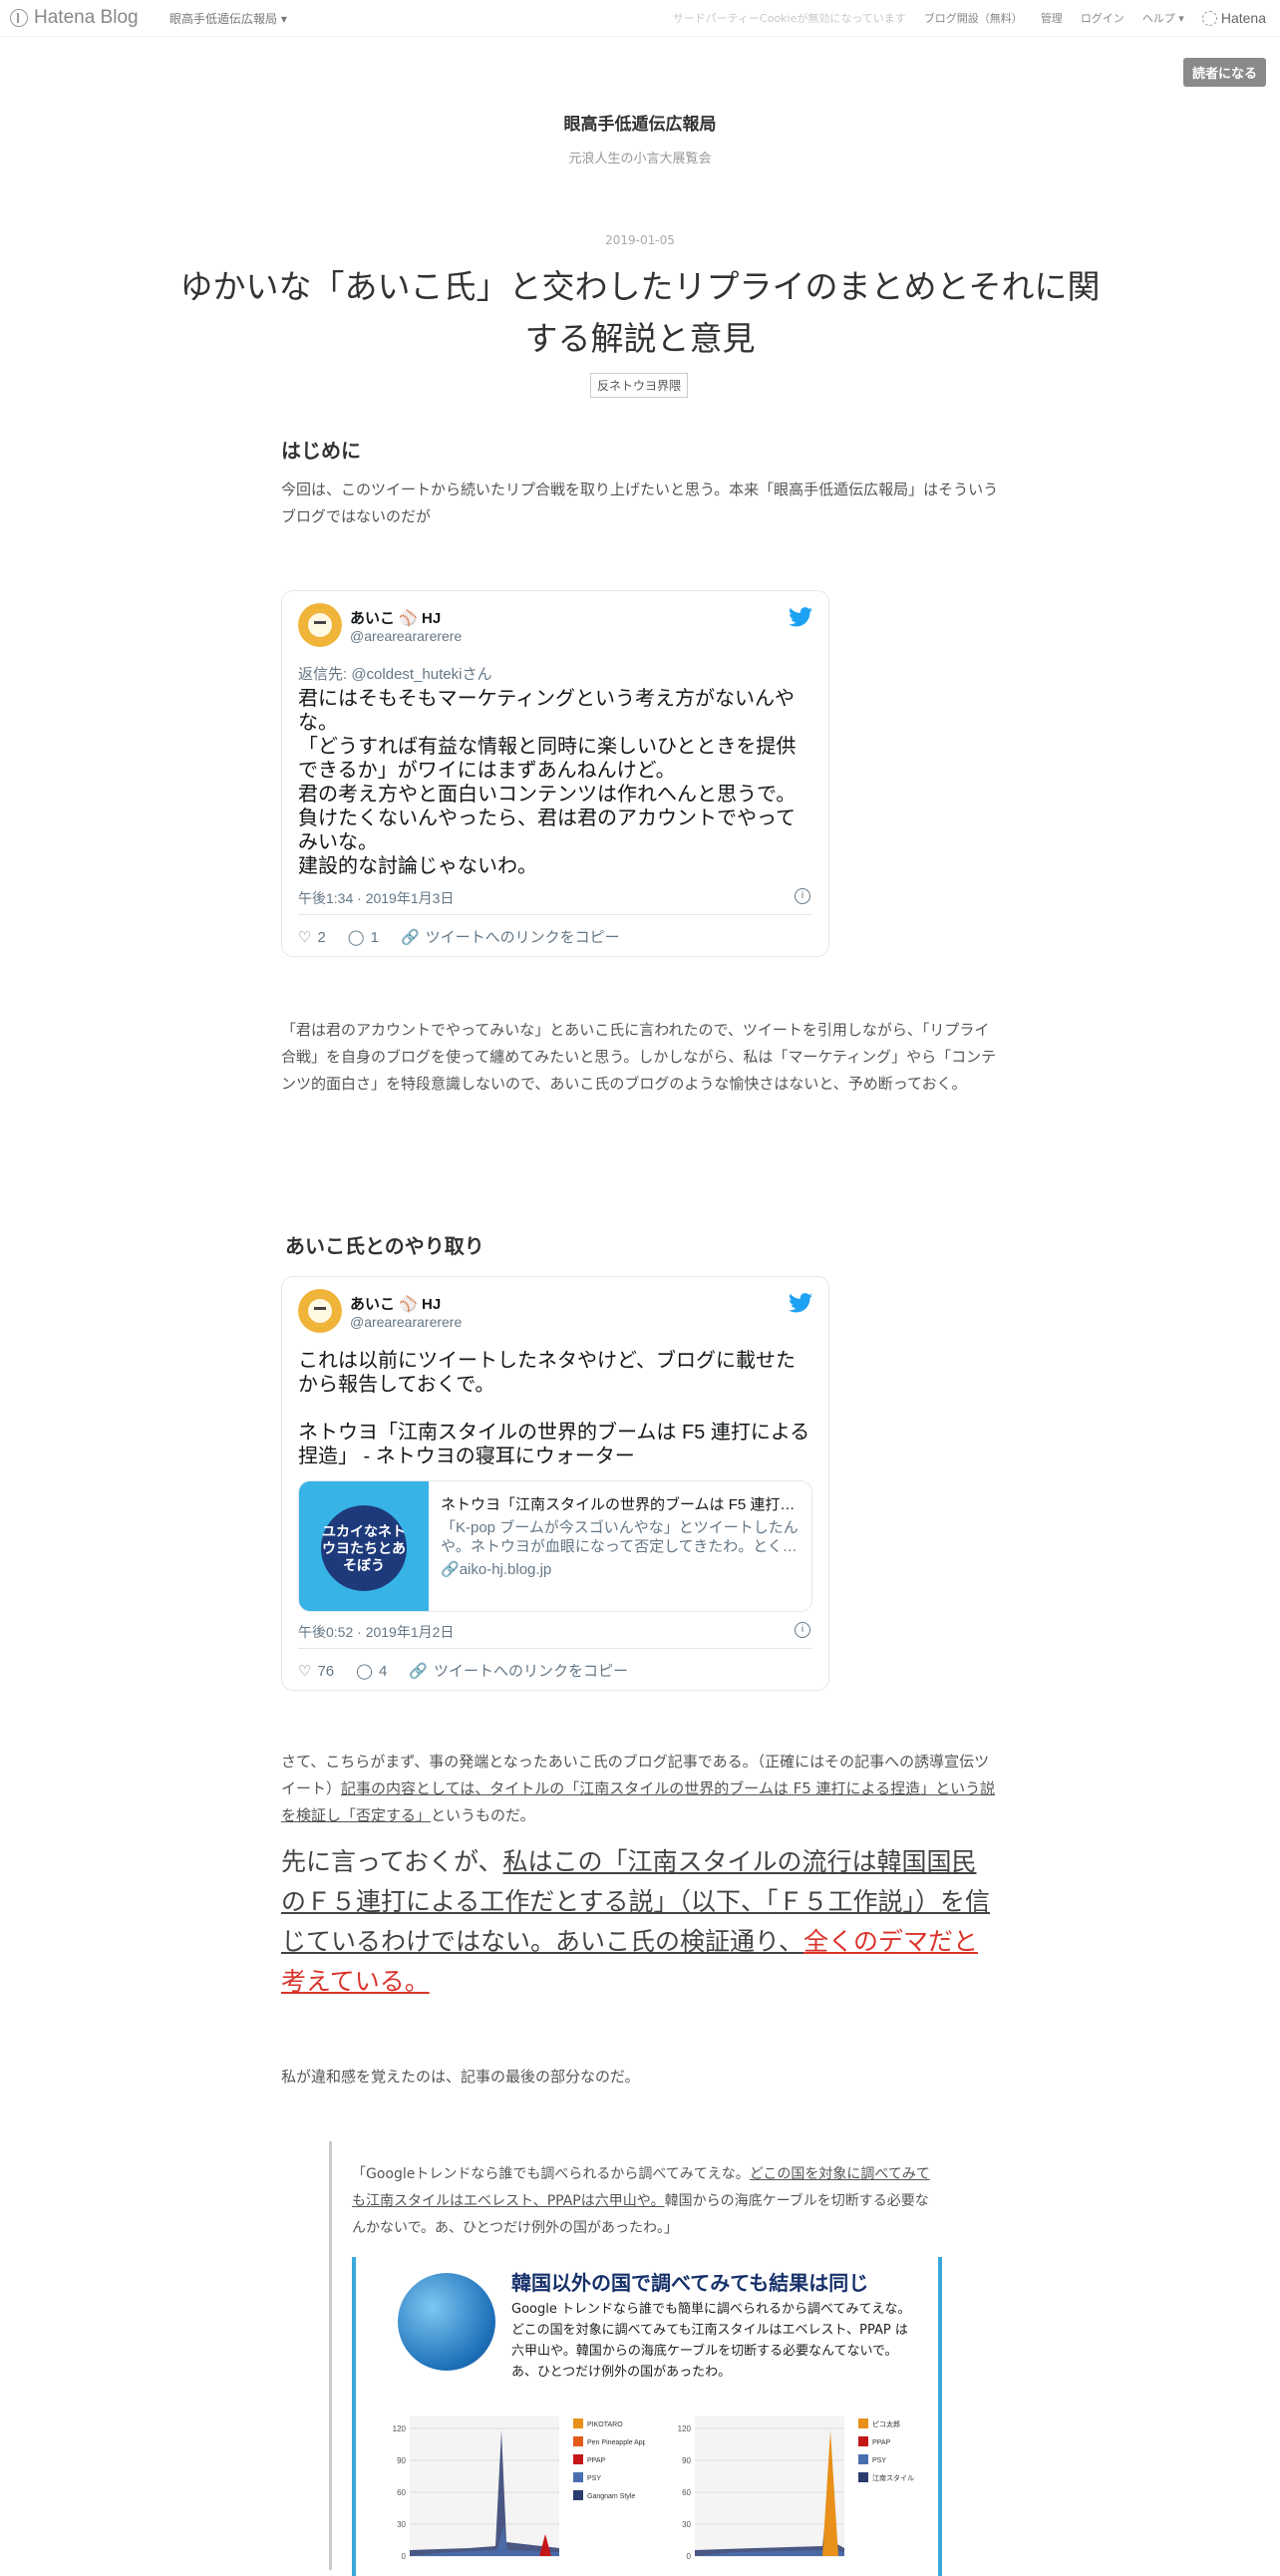 The height and width of the screenshot is (2576, 1280). I want to click on legend-label: Pen Pineapple Apple Pen, so click(616, 2442).